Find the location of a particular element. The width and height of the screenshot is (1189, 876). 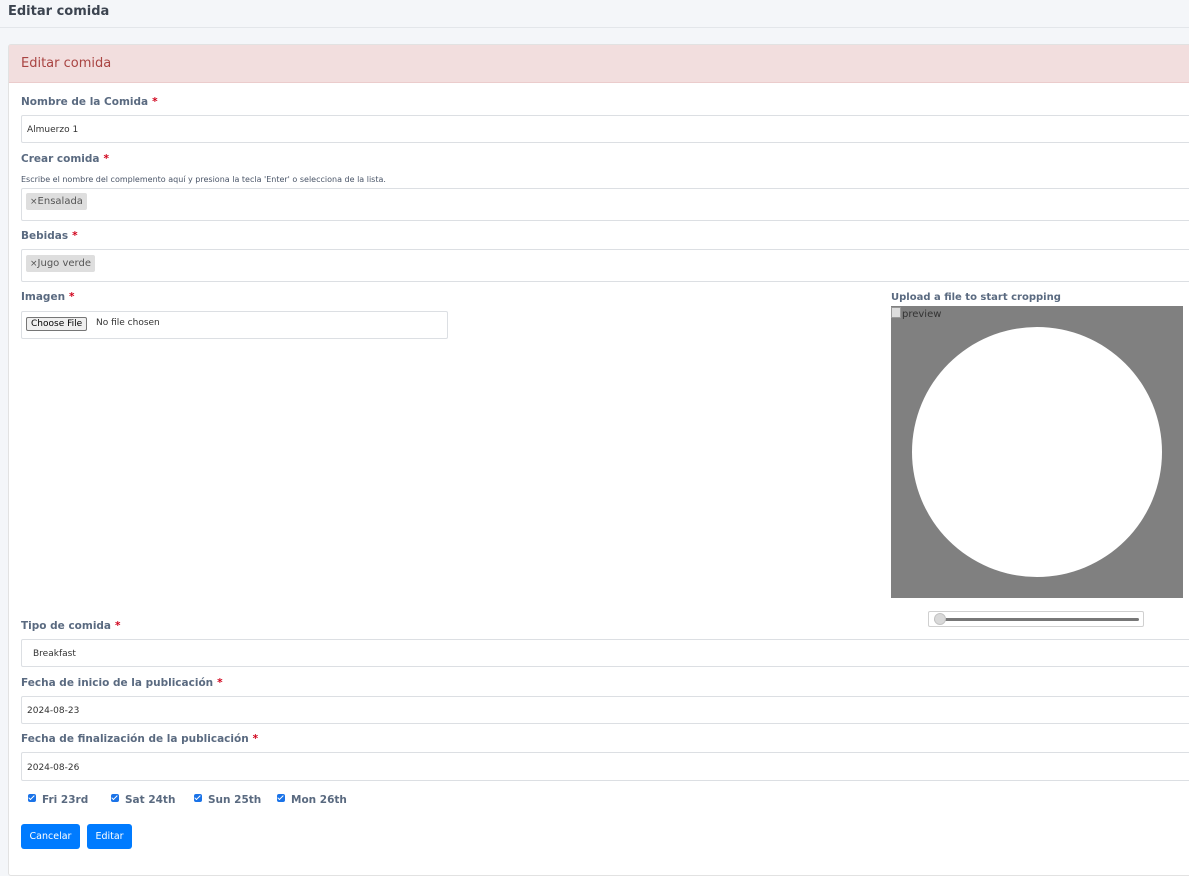

inicio-label-text: Fecha de inicio de la publicación is located at coordinates (117, 683).